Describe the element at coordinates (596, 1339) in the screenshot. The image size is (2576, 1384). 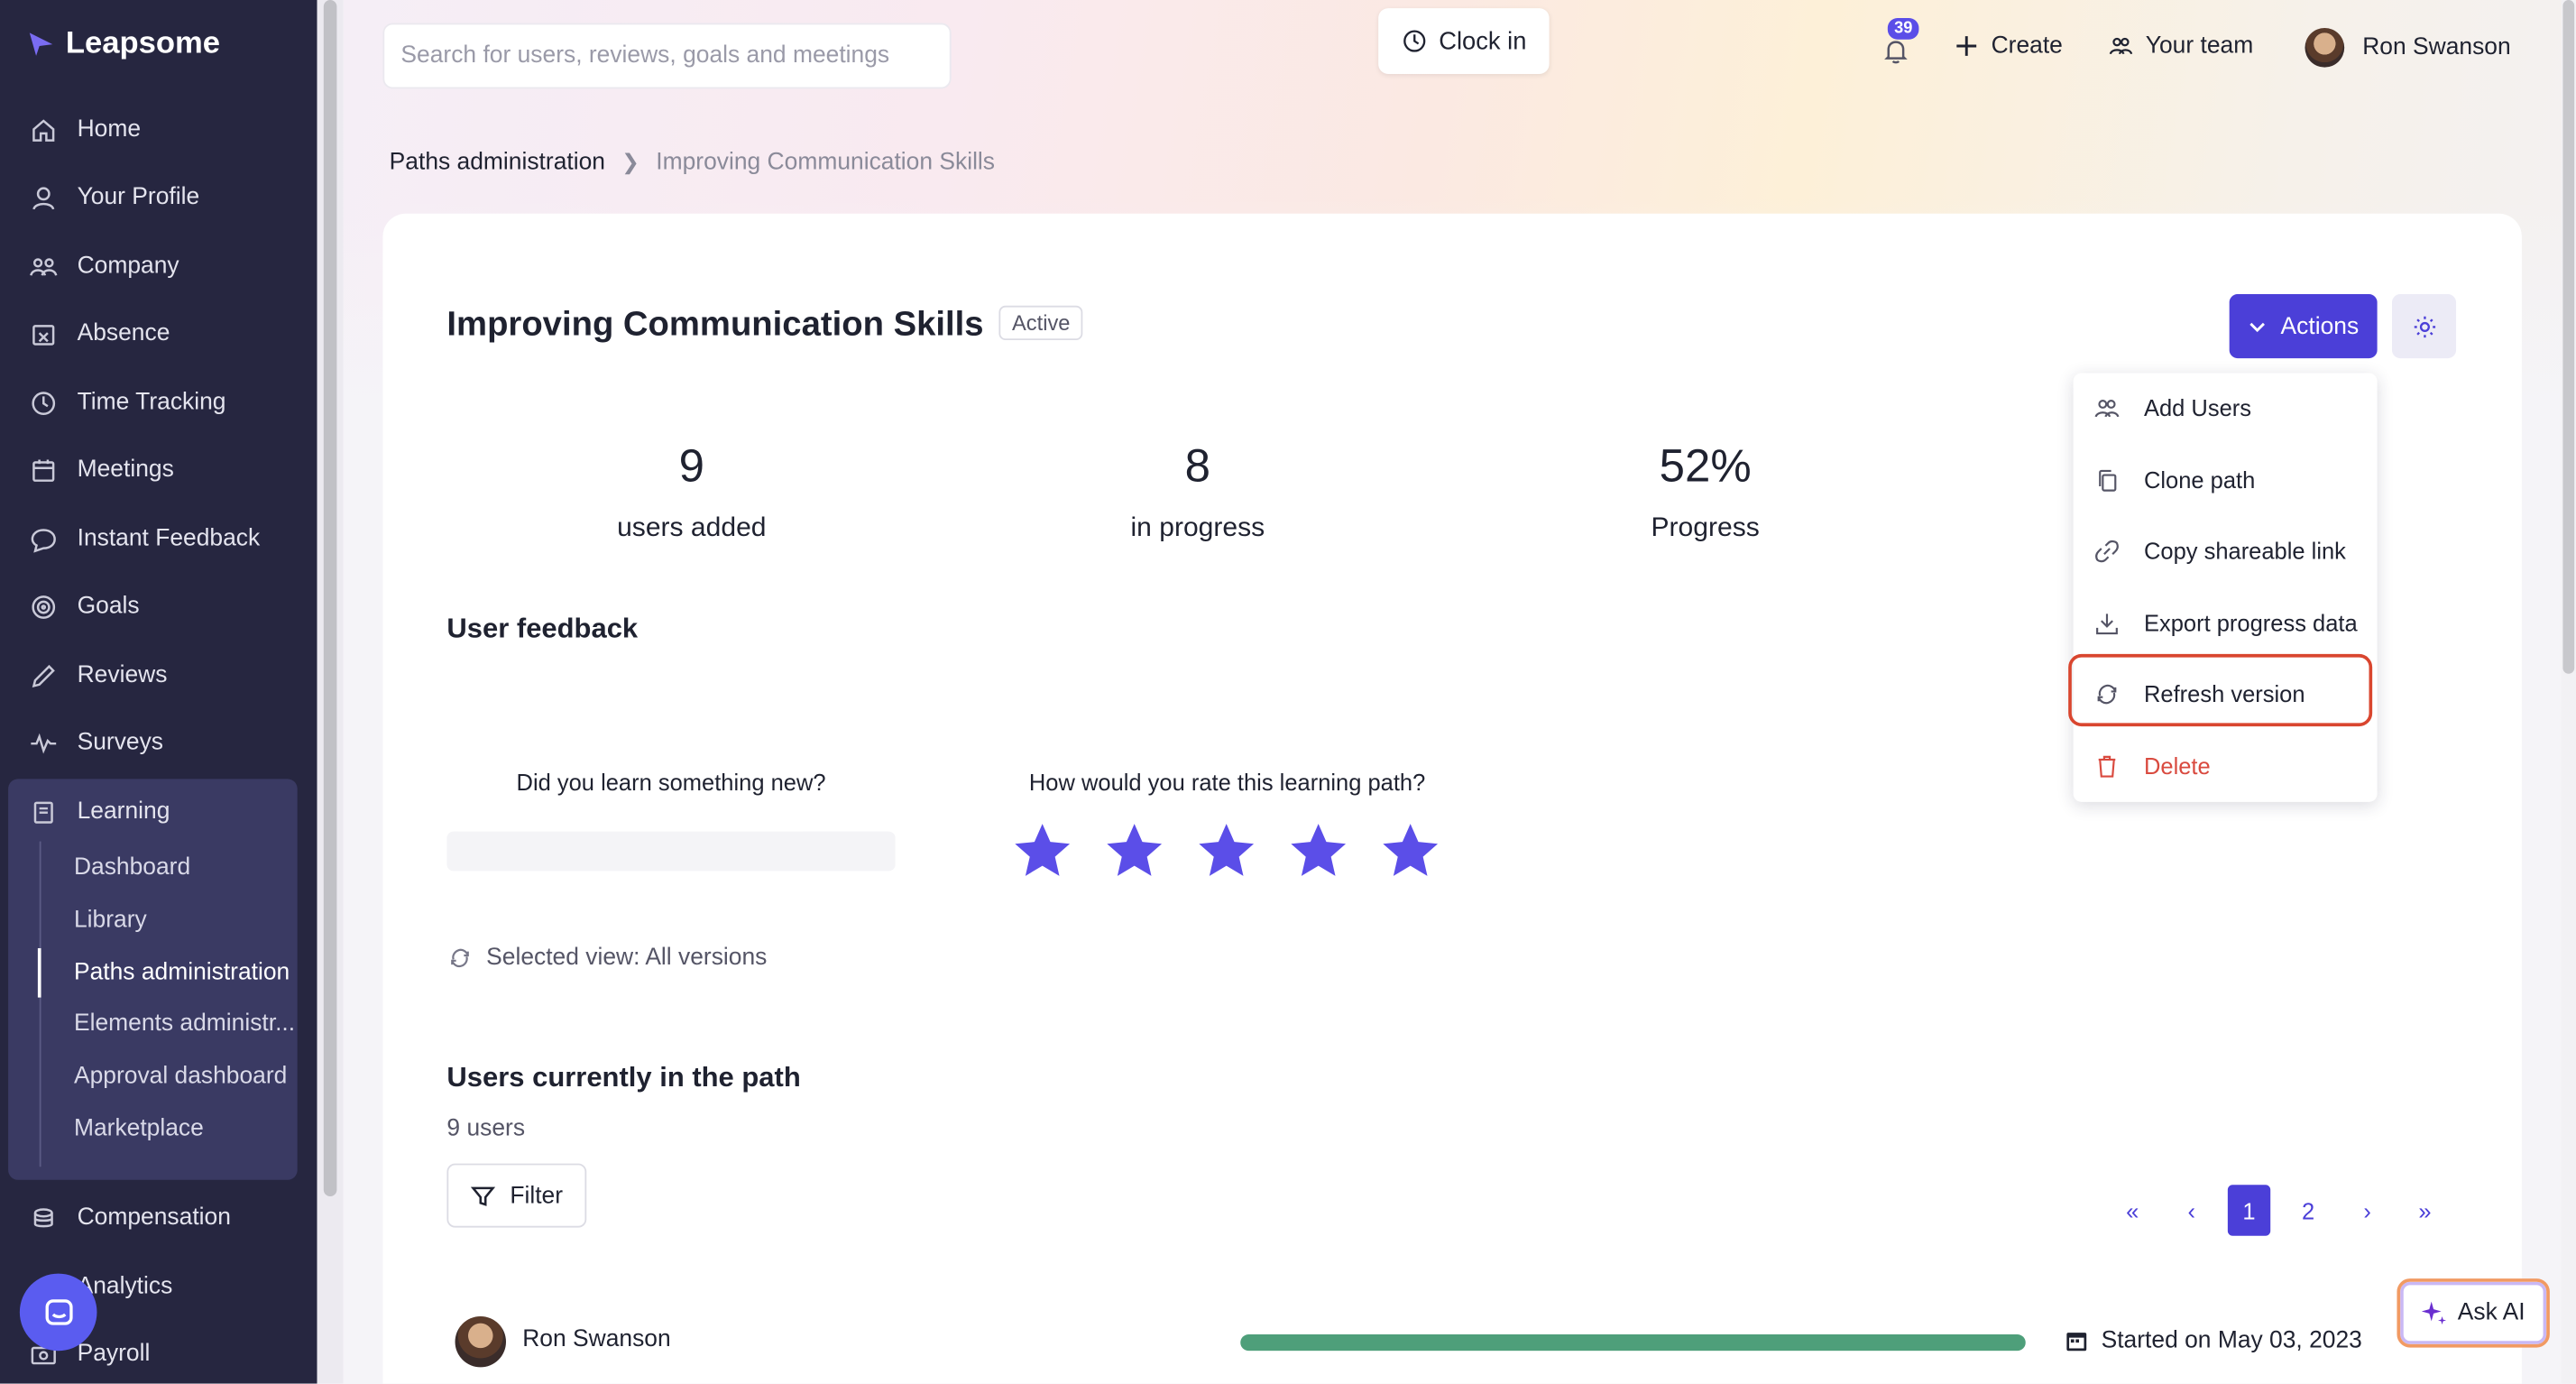
I see `user-row-name: Ron Swanson` at that location.